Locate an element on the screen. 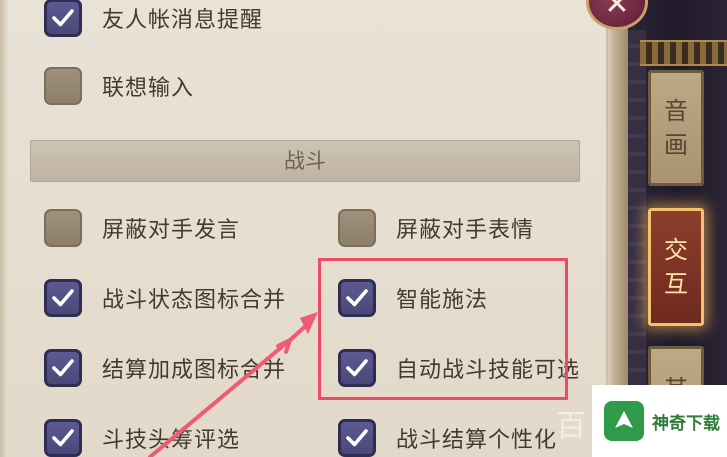 The height and width of the screenshot is (457, 727). option-assoc-input: 联想输入 is located at coordinates (119, 86).